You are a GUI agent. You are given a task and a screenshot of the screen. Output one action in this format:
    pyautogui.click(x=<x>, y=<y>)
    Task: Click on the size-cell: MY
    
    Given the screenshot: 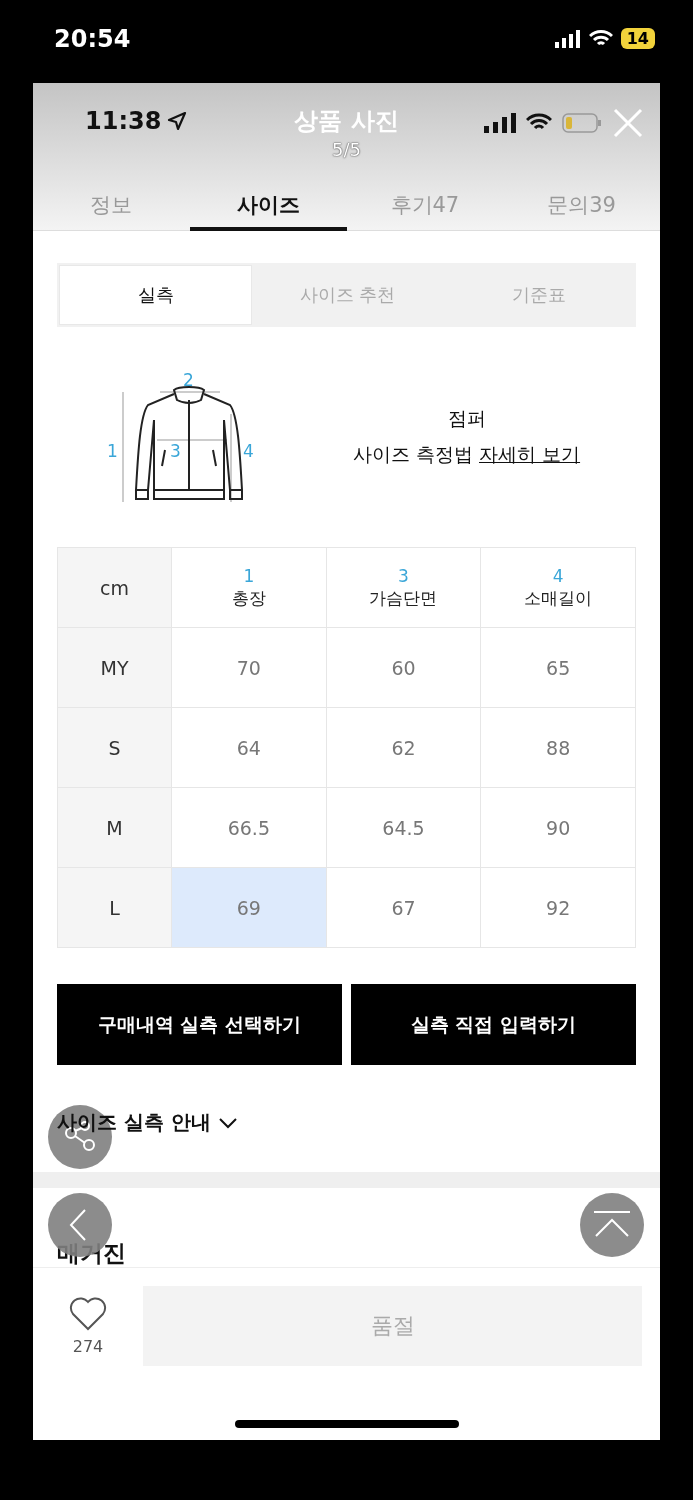 What is the action you would take?
    pyautogui.click(x=114, y=667)
    